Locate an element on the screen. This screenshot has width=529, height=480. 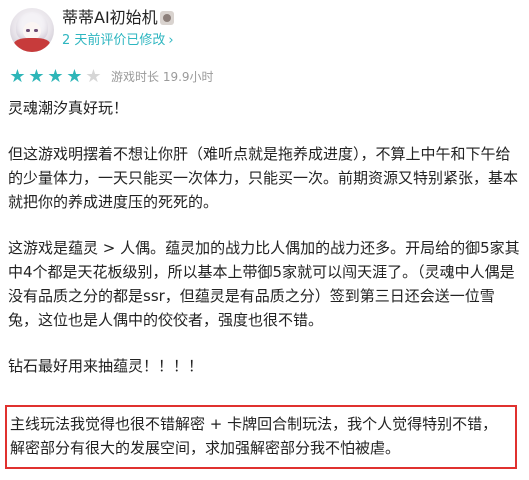
username-row: 蒂蒂AI初始机 is located at coordinates (118, 18).